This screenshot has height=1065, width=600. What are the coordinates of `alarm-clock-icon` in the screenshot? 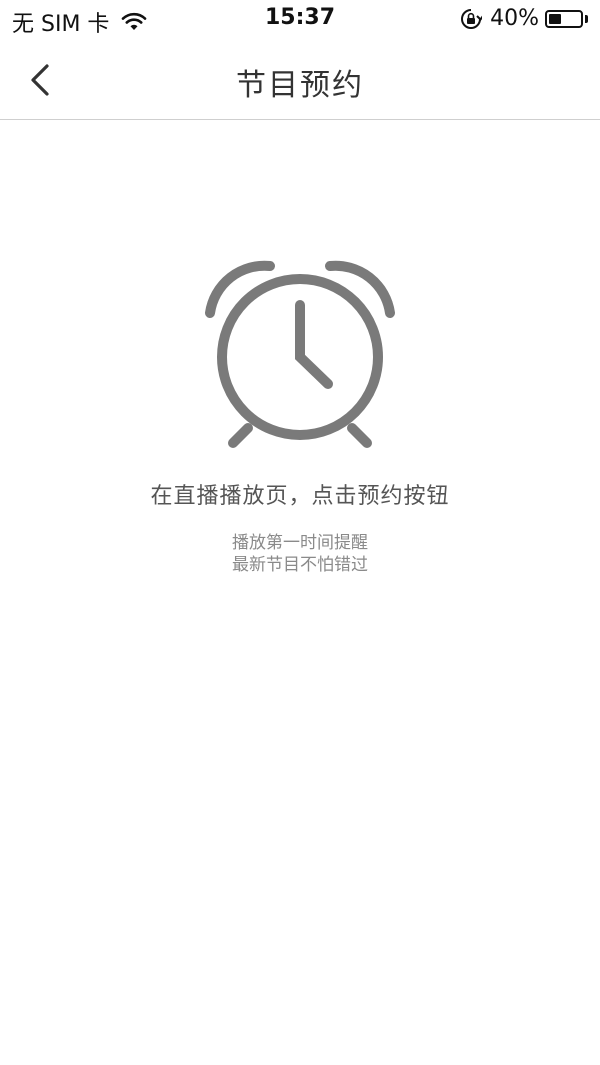 It's located at (300, 354).